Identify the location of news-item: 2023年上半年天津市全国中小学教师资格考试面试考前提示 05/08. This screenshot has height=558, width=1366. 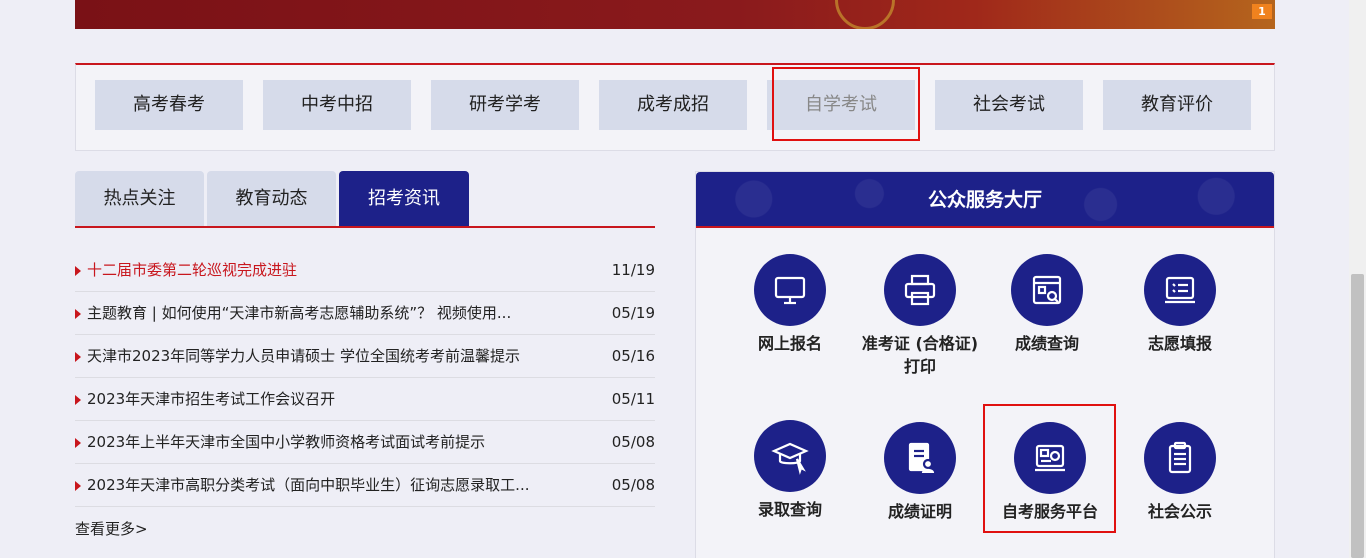
(365, 442).